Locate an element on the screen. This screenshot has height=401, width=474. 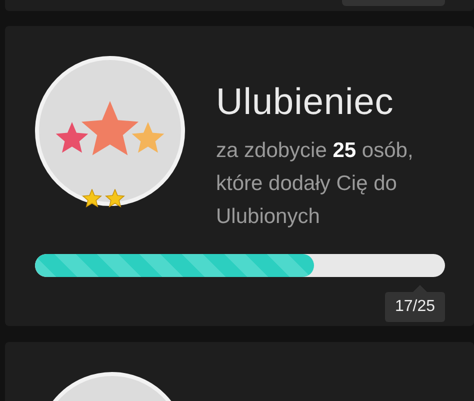
achievement-description: za zdobycie 25 osób, które dodały Cię do Ulubionych is located at coordinates (315, 184).